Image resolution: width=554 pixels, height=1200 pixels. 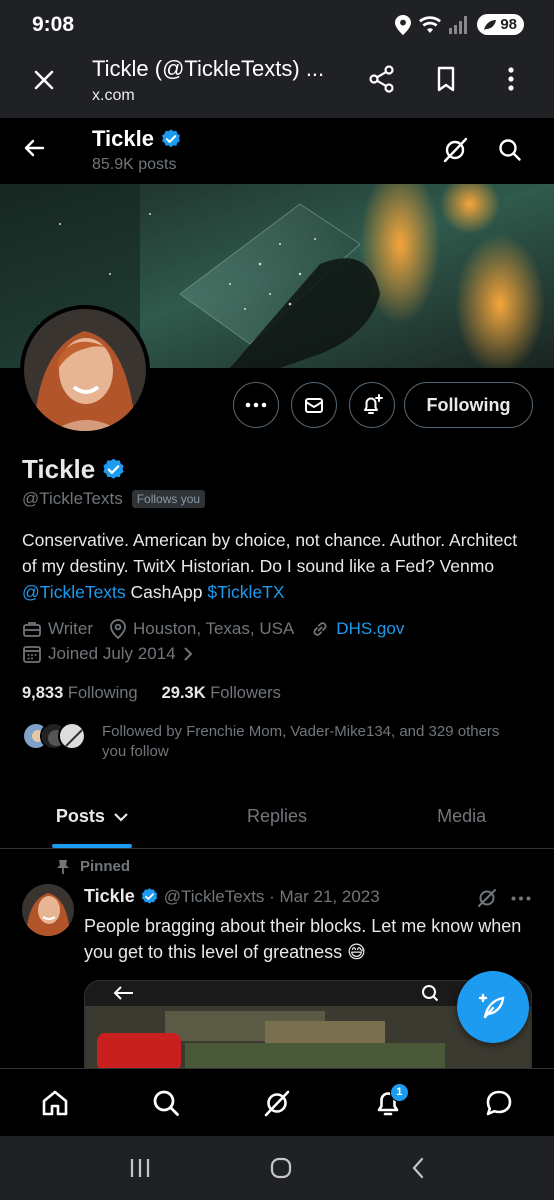 I want to click on tweet-avatar, so click(x=48, y=910).